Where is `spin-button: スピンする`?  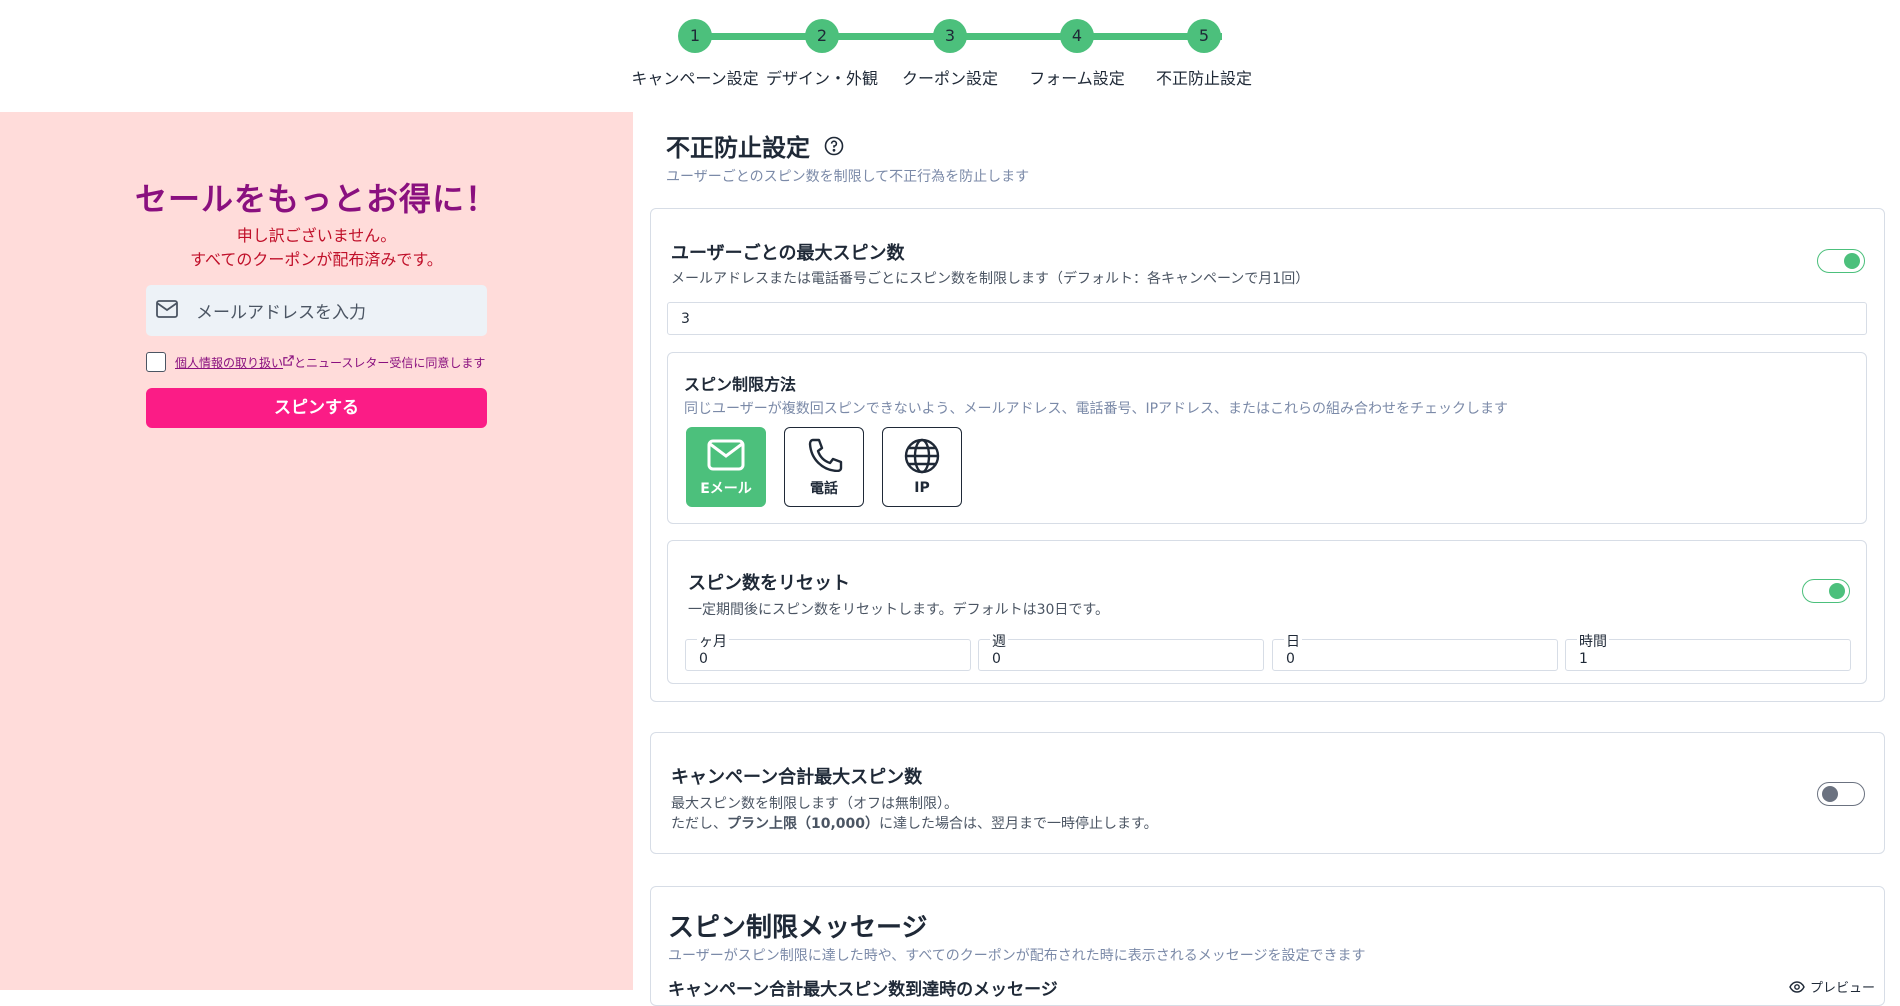 spin-button: スピンする is located at coordinates (316, 408).